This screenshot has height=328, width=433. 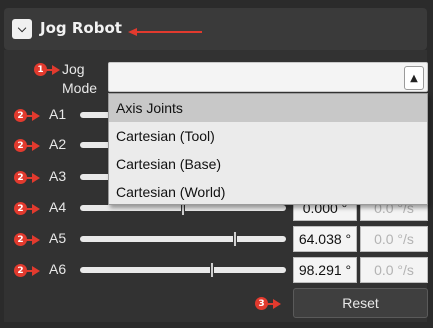 I want to click on speed-field-a5: 0.0 °/s, so click(x=394, y=239).